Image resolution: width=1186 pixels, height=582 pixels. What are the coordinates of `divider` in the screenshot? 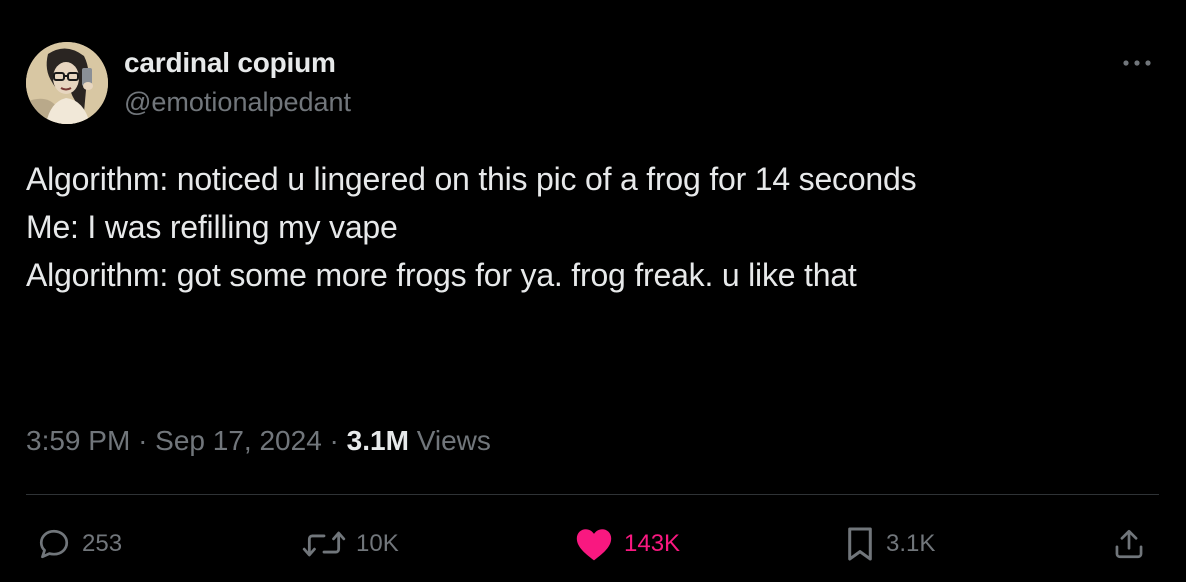 It's located at (592, 494).